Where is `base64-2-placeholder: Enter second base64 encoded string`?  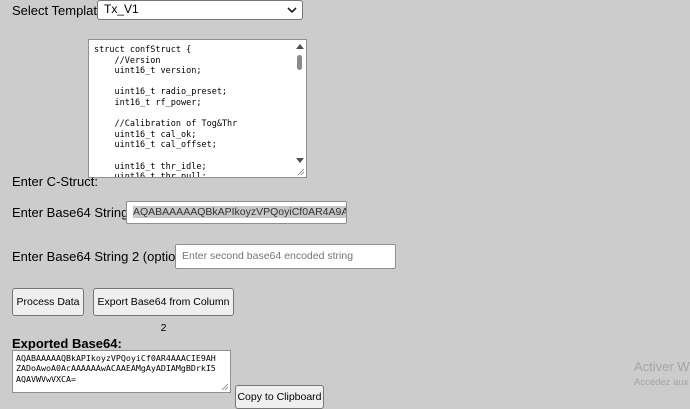
base64-2-placeholder: Enter second base64 encoded string is located at coordinates (268, 256).